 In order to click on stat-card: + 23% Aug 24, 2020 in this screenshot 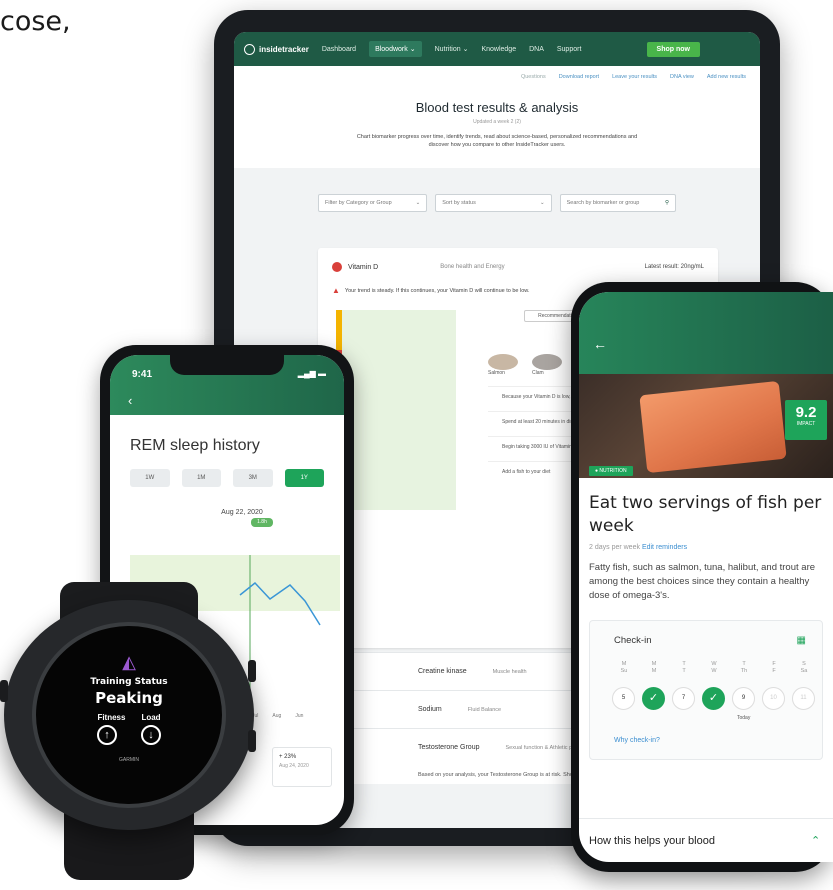, I will do `click(302, 767)`.